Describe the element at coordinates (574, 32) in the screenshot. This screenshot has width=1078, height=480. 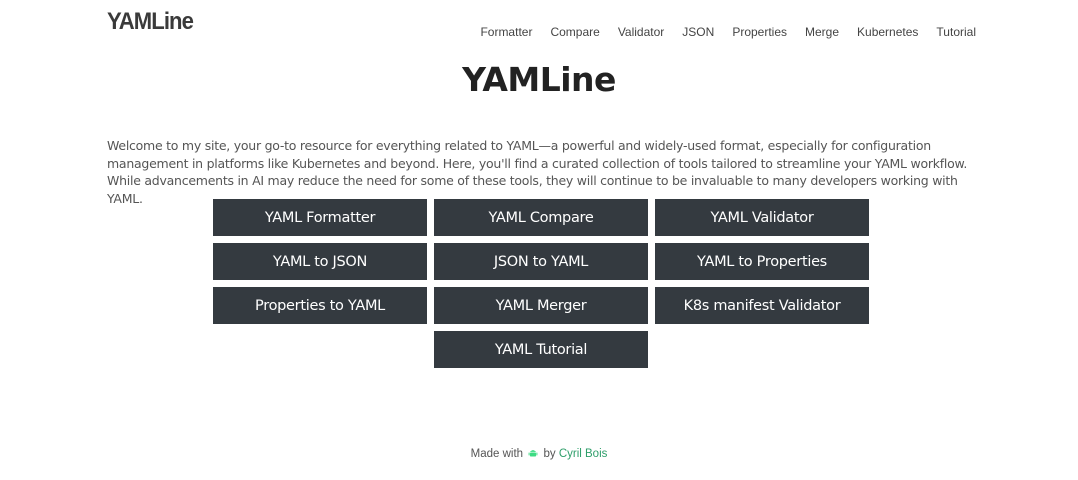
I see `nav-link-compare: Compare` at that location.